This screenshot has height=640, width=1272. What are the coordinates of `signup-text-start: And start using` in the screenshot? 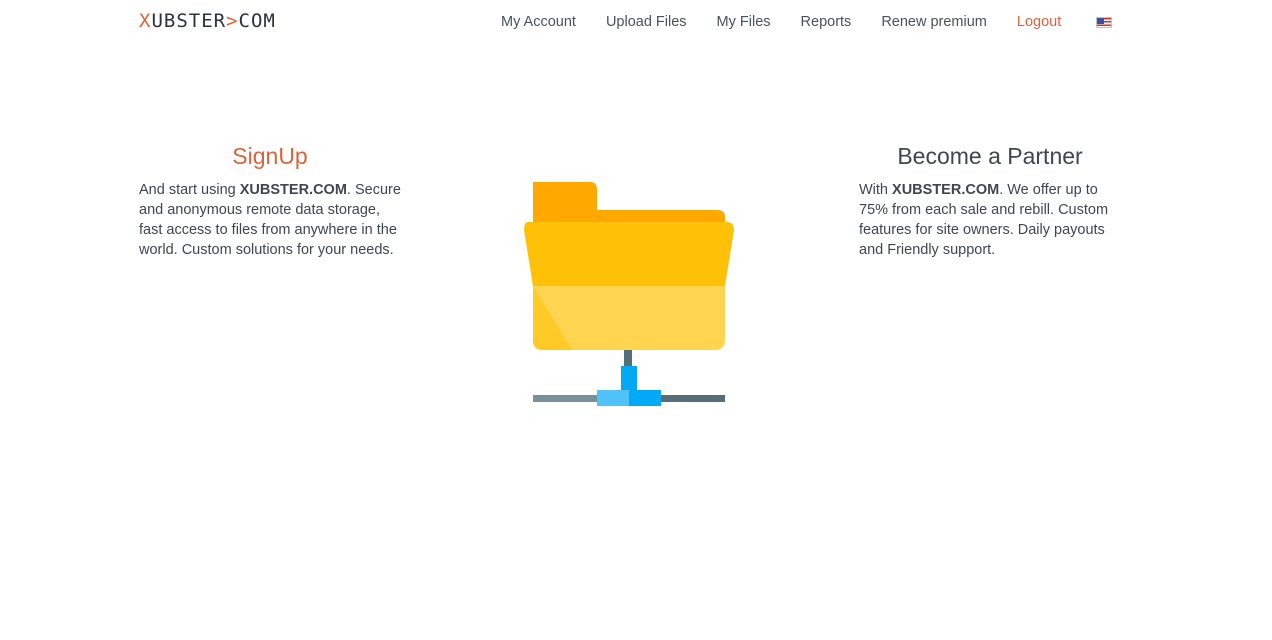 It's located at (189, 190).